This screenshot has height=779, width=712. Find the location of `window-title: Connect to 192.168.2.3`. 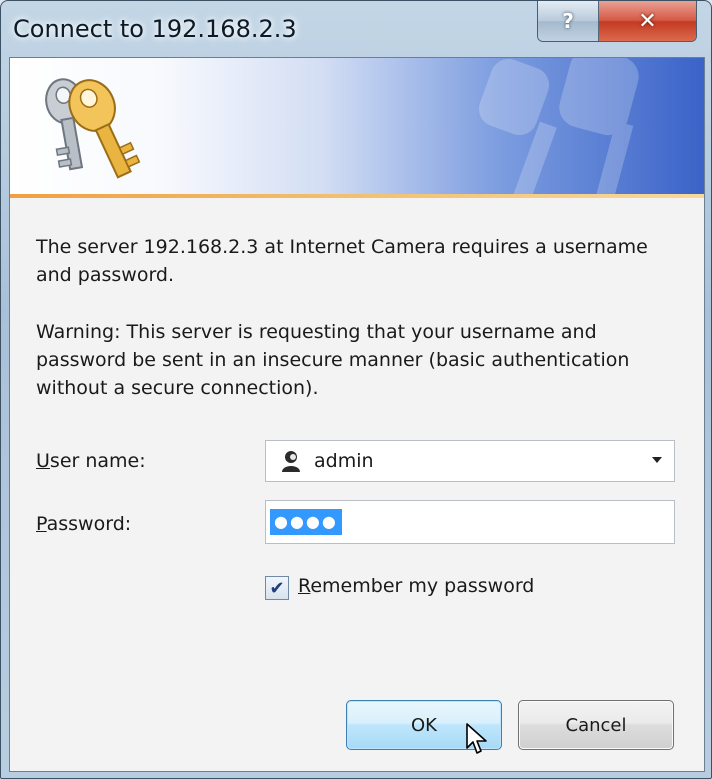

window-title: Connect to 192.168.2.3 is located at coordinates (155, 29).